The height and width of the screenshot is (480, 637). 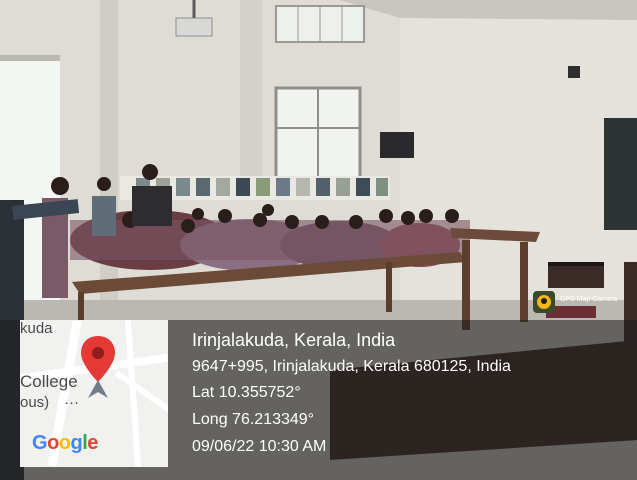 I want to click on mini-map: kuda College ous) ··· Google, so click(x=94, y=393).